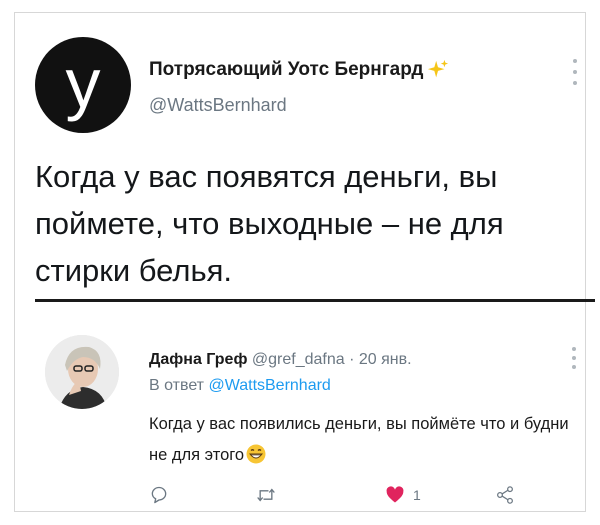 The image size is (600, 525). I want to click on main-avatar: у, so click(83, 85).